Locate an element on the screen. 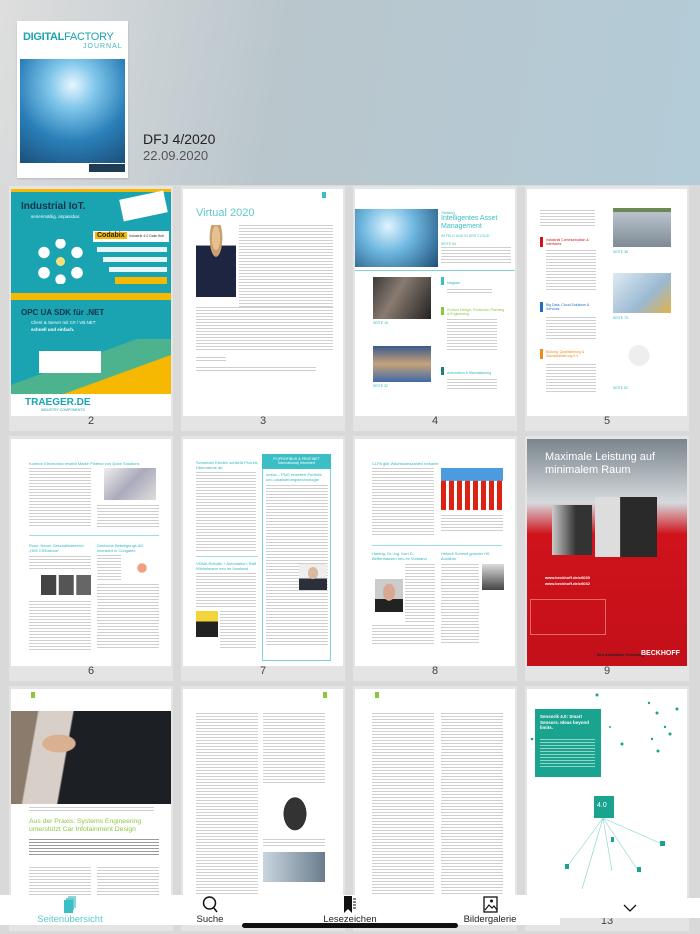  page-ref: SEITE 10 is located at coordinates (380, 323).